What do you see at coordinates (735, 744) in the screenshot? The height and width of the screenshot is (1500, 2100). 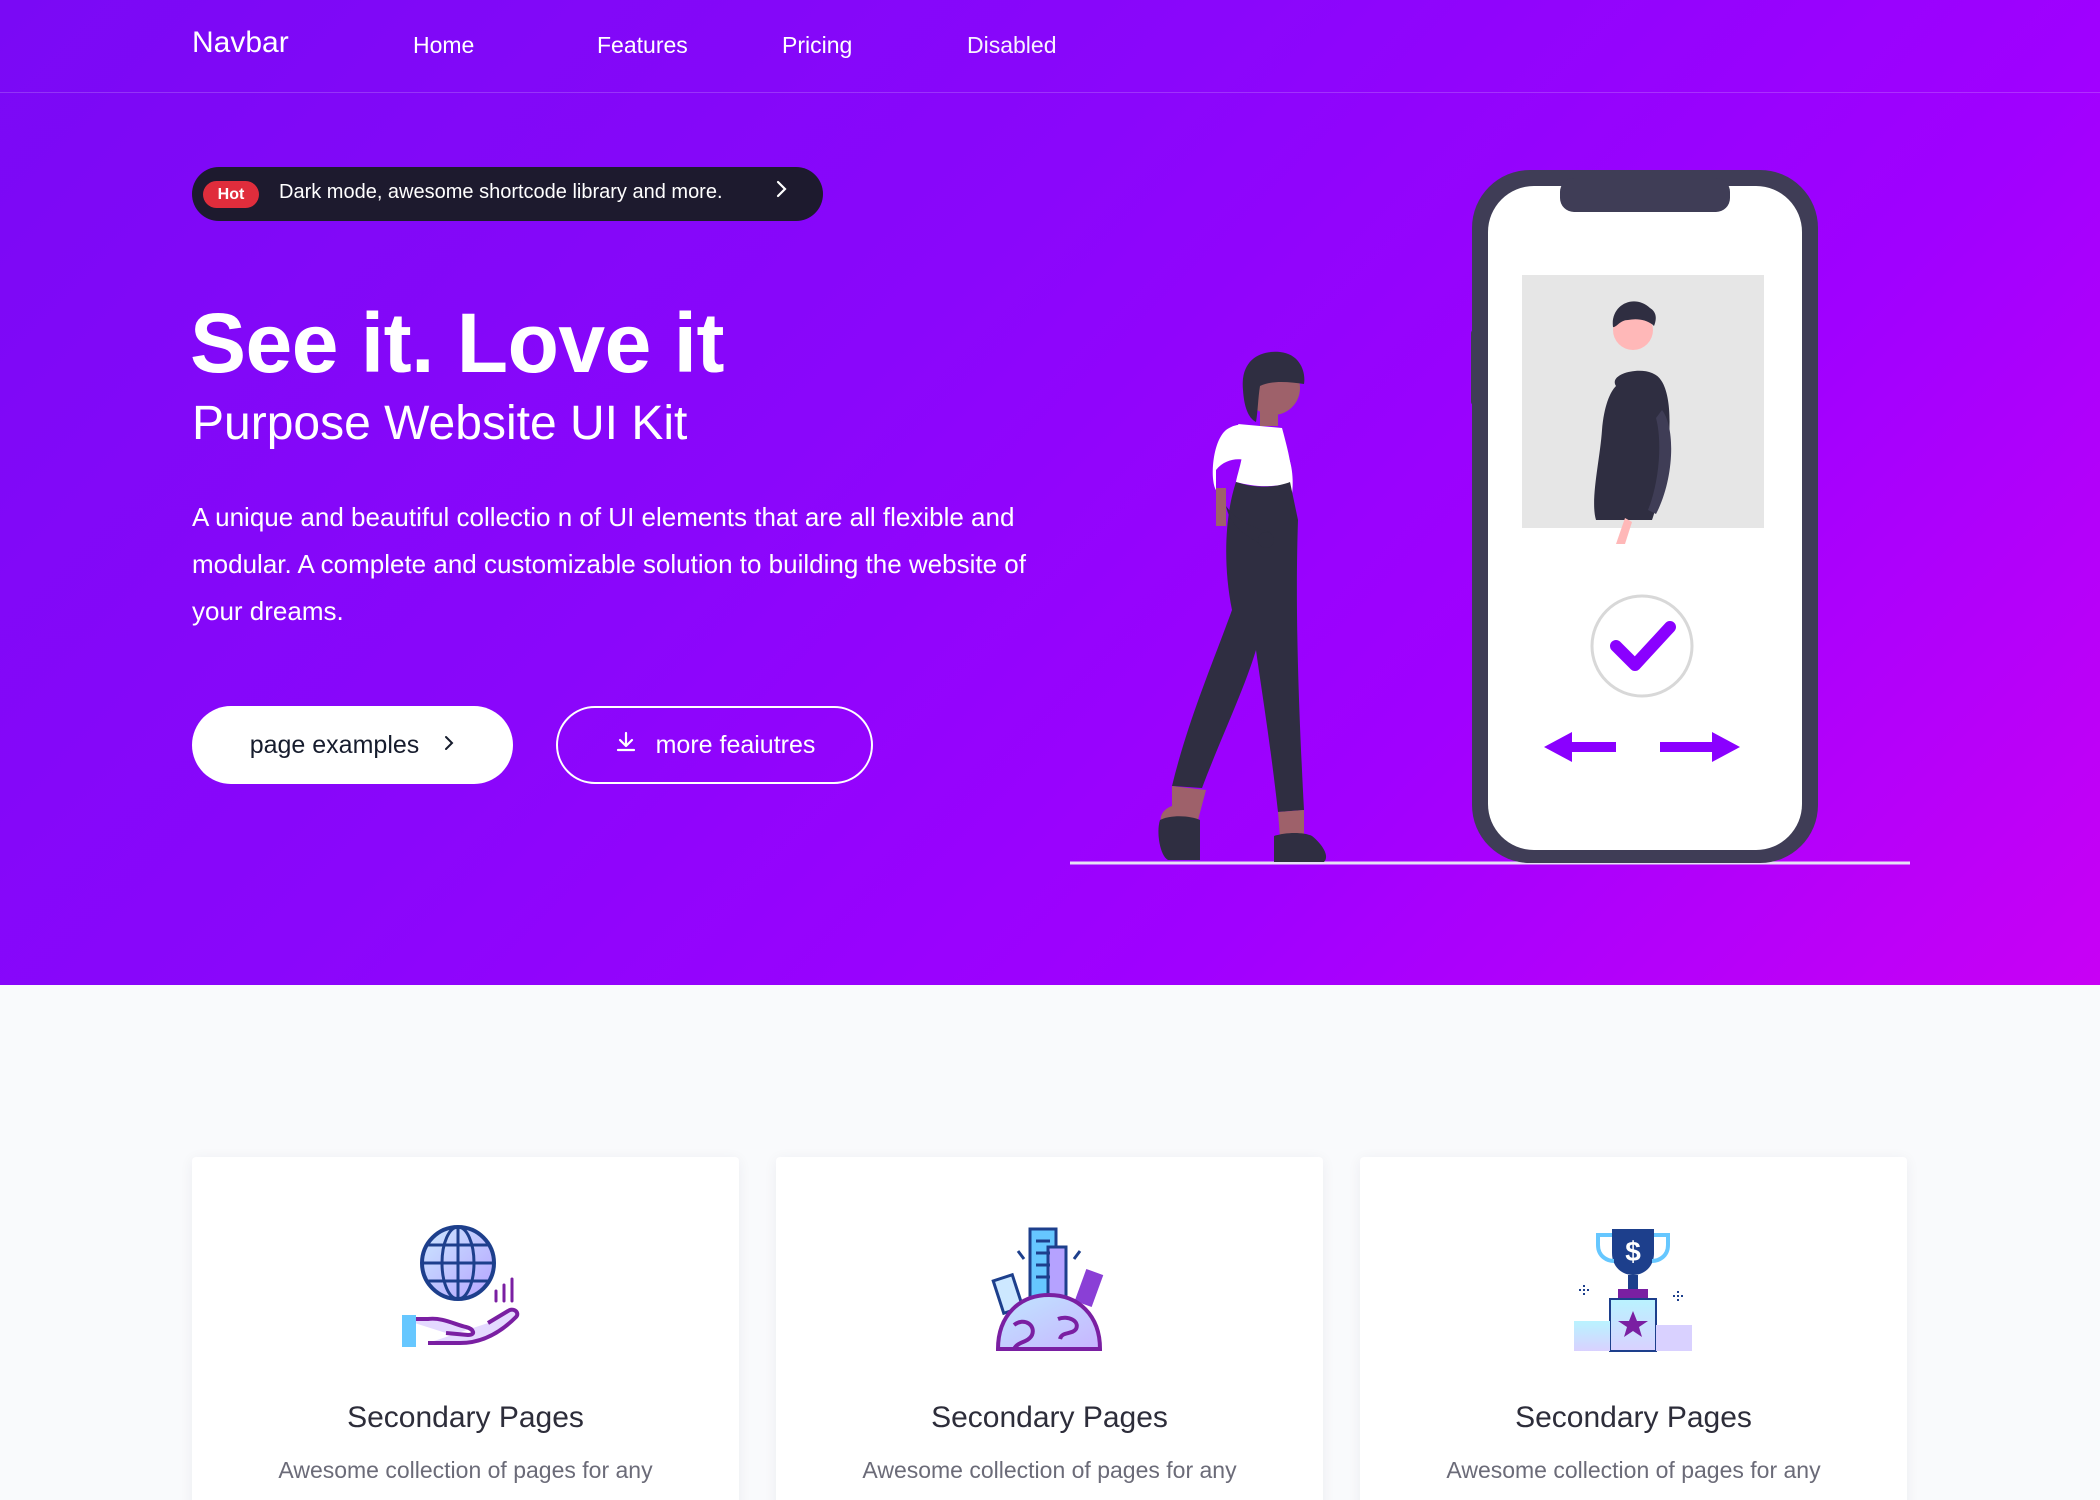 I see `more-features-label: more feaiutres` at bounding box center [735, 744].